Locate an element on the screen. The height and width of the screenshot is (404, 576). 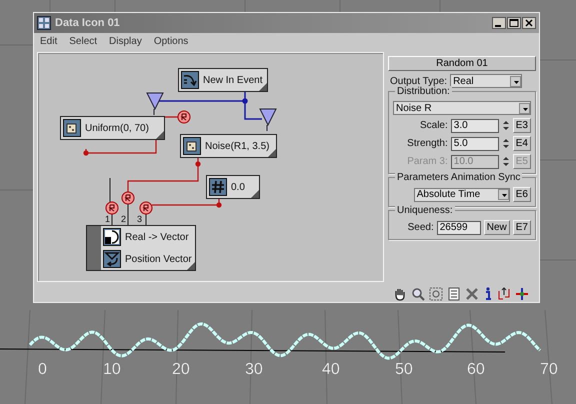
graph-node: Noise(R1, 3.5) is located at coordinates (228, 146).